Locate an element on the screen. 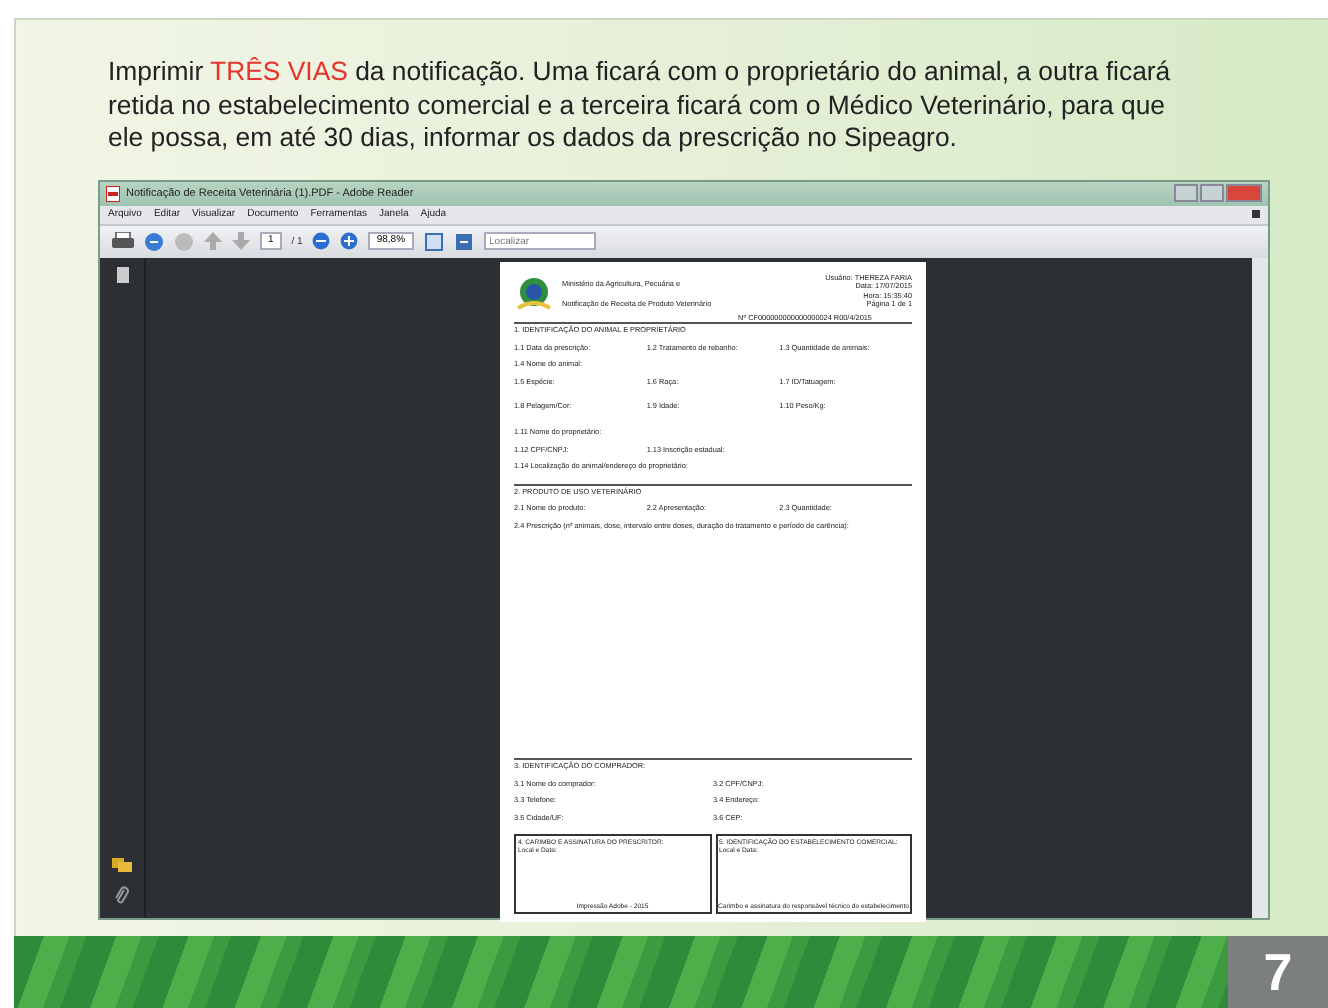 This screenshot has width=1328, height=1008. zoom-out-icon is located at coordinates (321, 241).